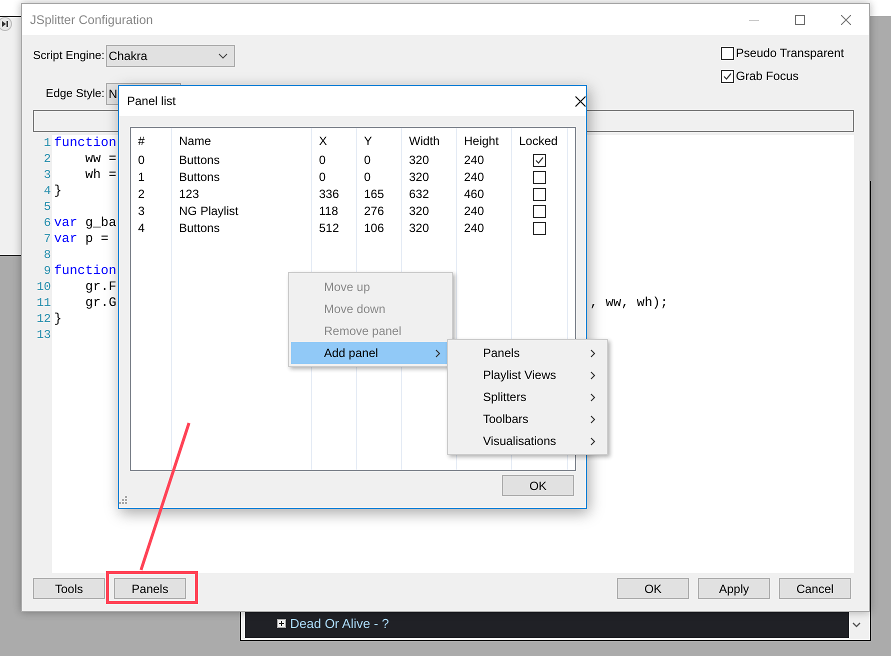 The width and height of the screenshot is (891, 656). Describe the element at coordinates (374, 194) in the screenshot. I see `table-cell-text: 165` at that location.